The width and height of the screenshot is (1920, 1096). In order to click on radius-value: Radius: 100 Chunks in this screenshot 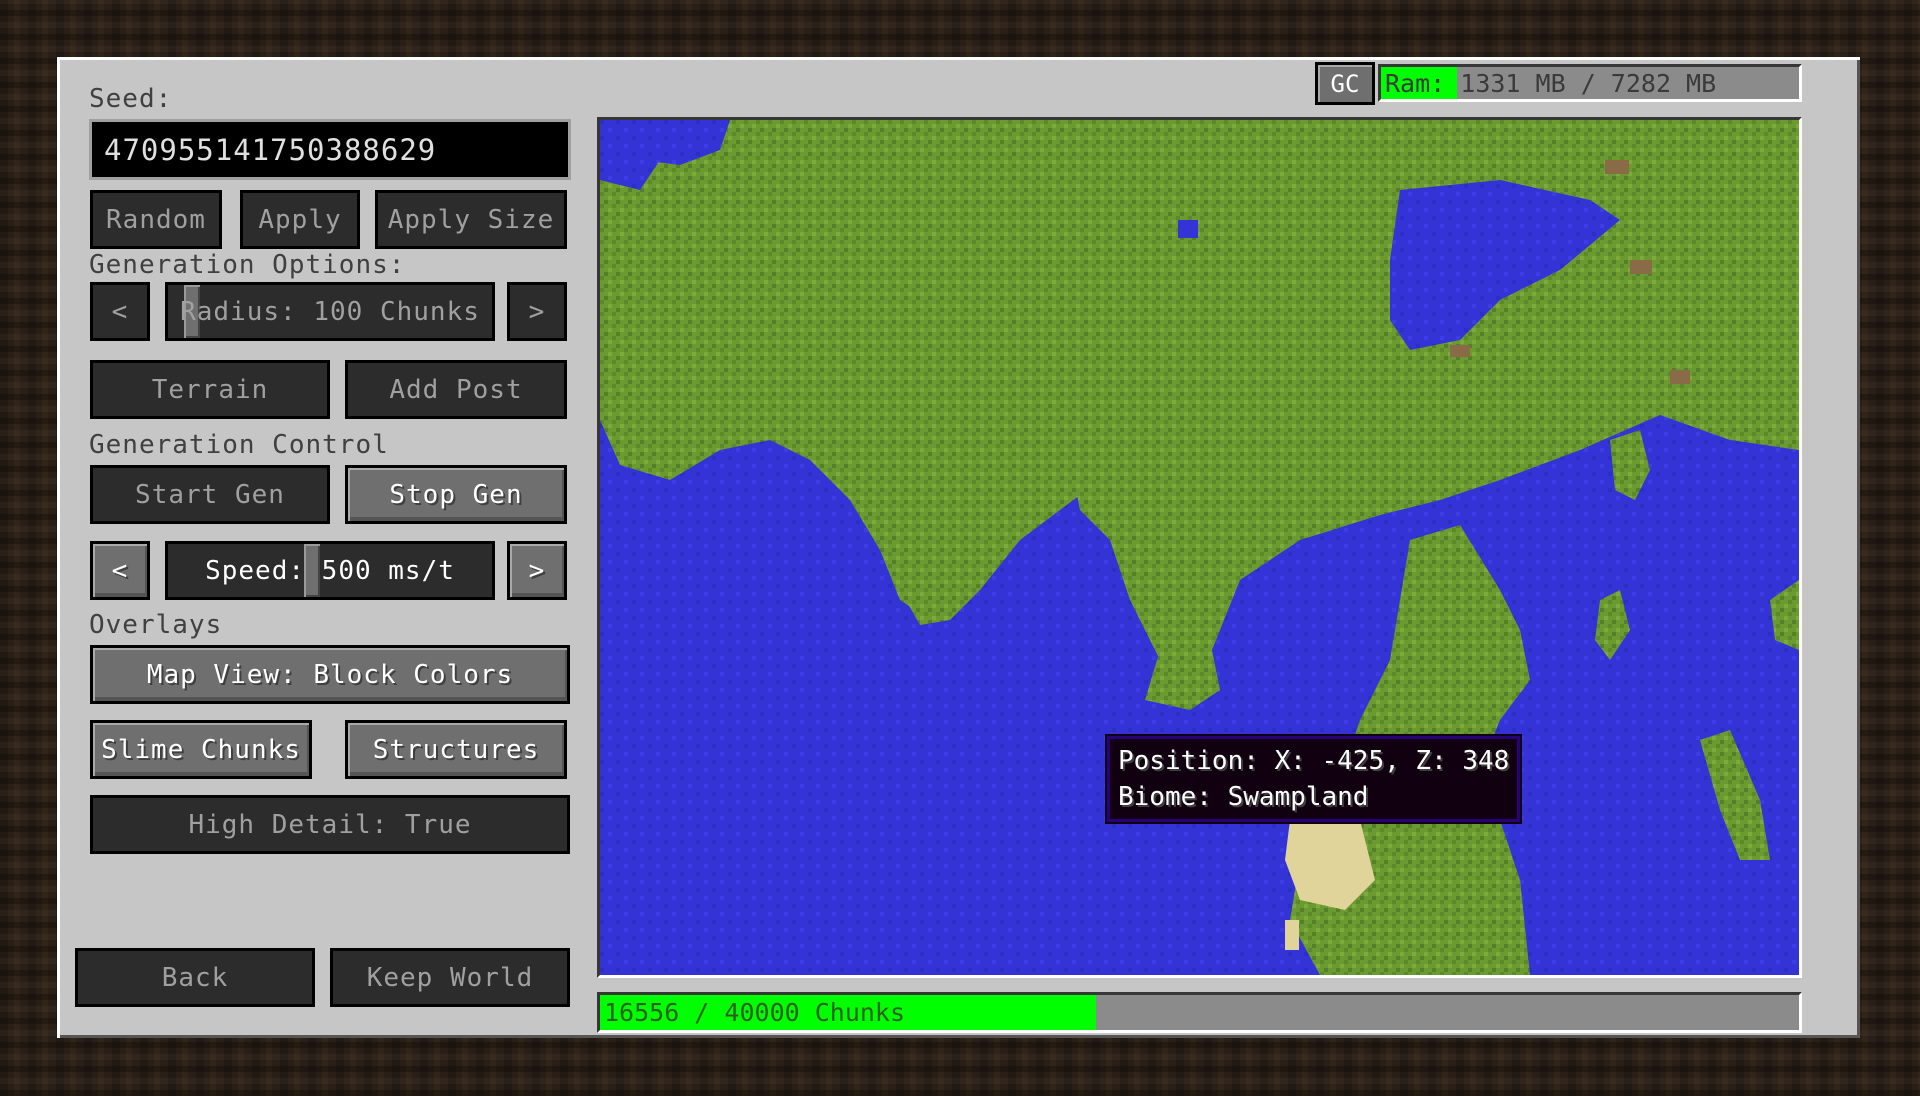, I will do `click(330, 311)`.